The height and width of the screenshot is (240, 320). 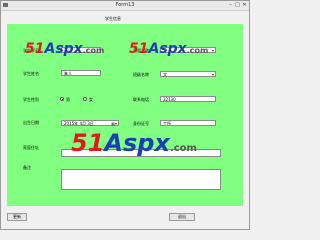 I want to click on gender-label: 学生性别, so click(x=31, y=99).